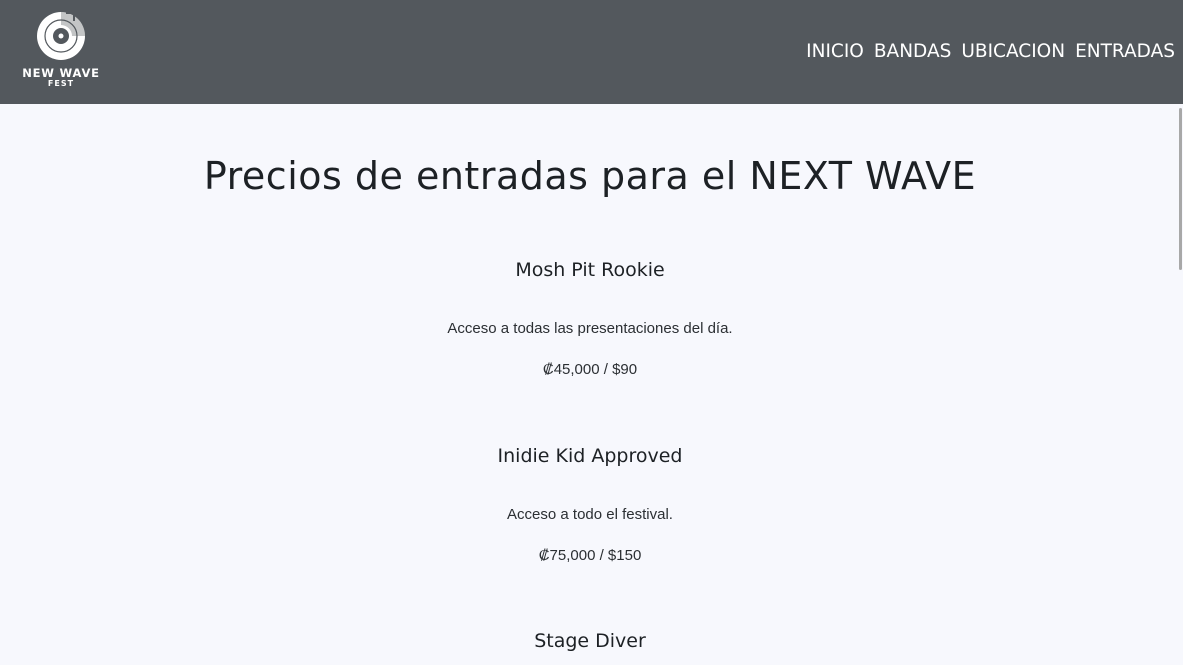  Describe the element at coordinates (590, 514) in the screenshot. I see `ticket-description: Acceso a todo el festival.` at that location.